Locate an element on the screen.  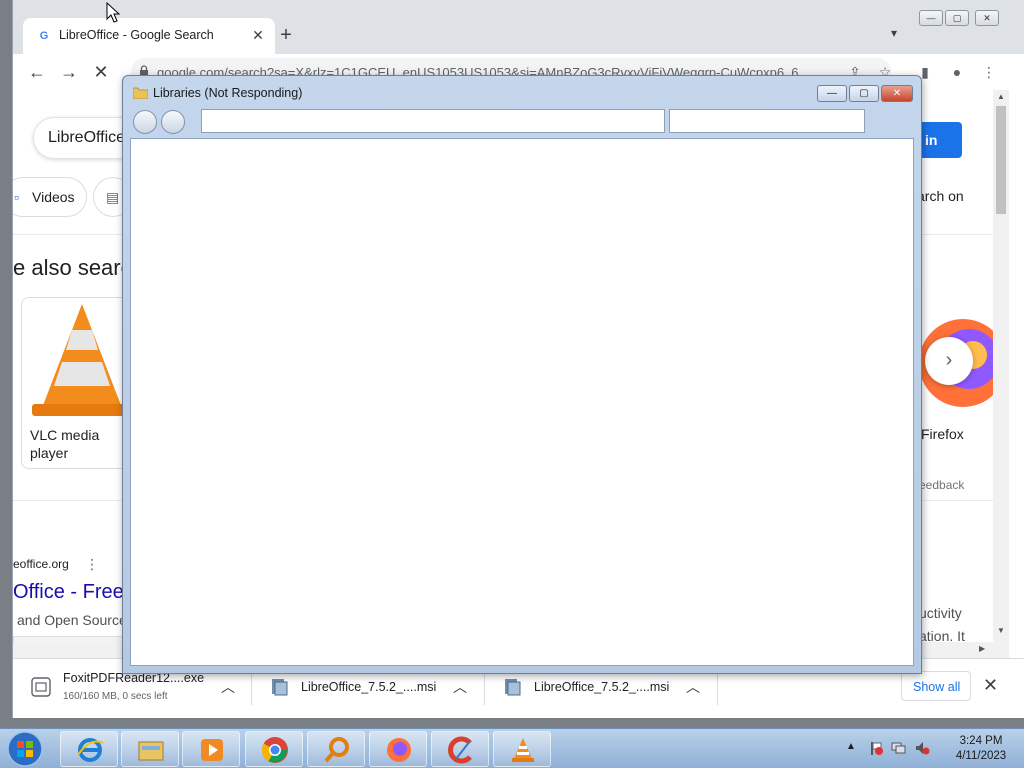
chip-videos: ▫ Videos is located at coordinates (50, 197).